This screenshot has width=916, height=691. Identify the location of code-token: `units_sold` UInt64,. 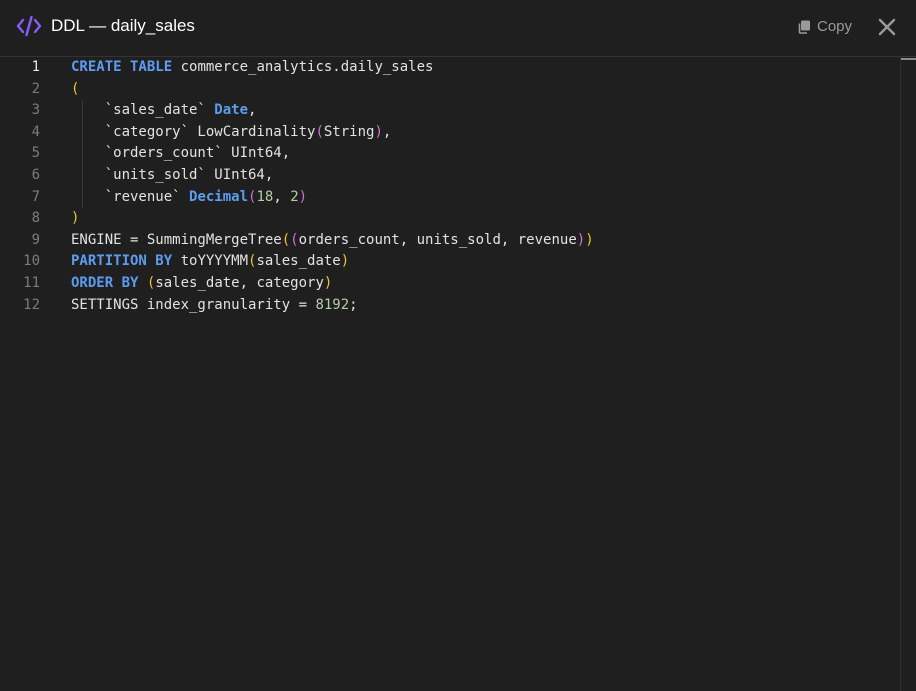
(172, 175).